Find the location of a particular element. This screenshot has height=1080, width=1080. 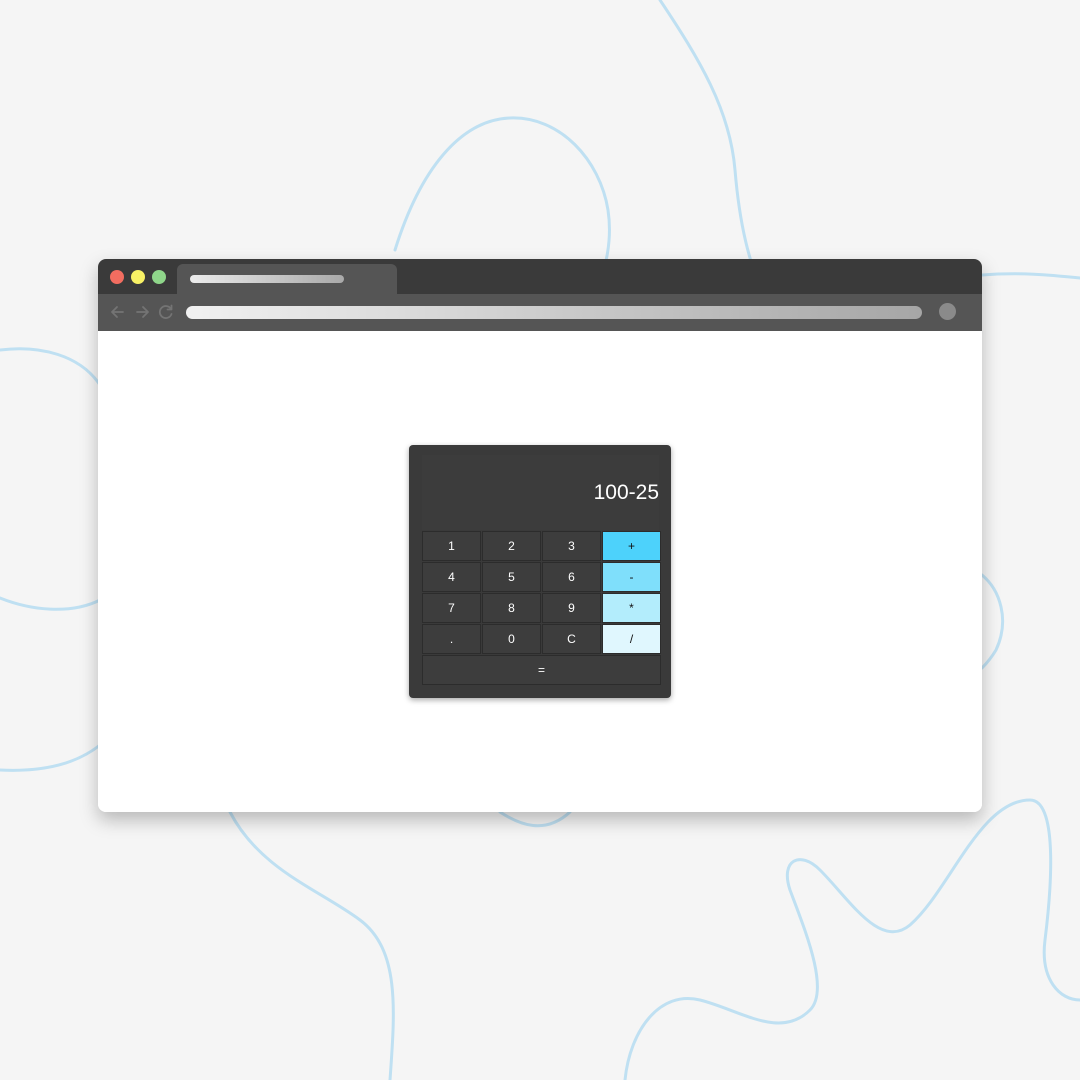

forward-arrow-icon is located at coordinates (142, 312).